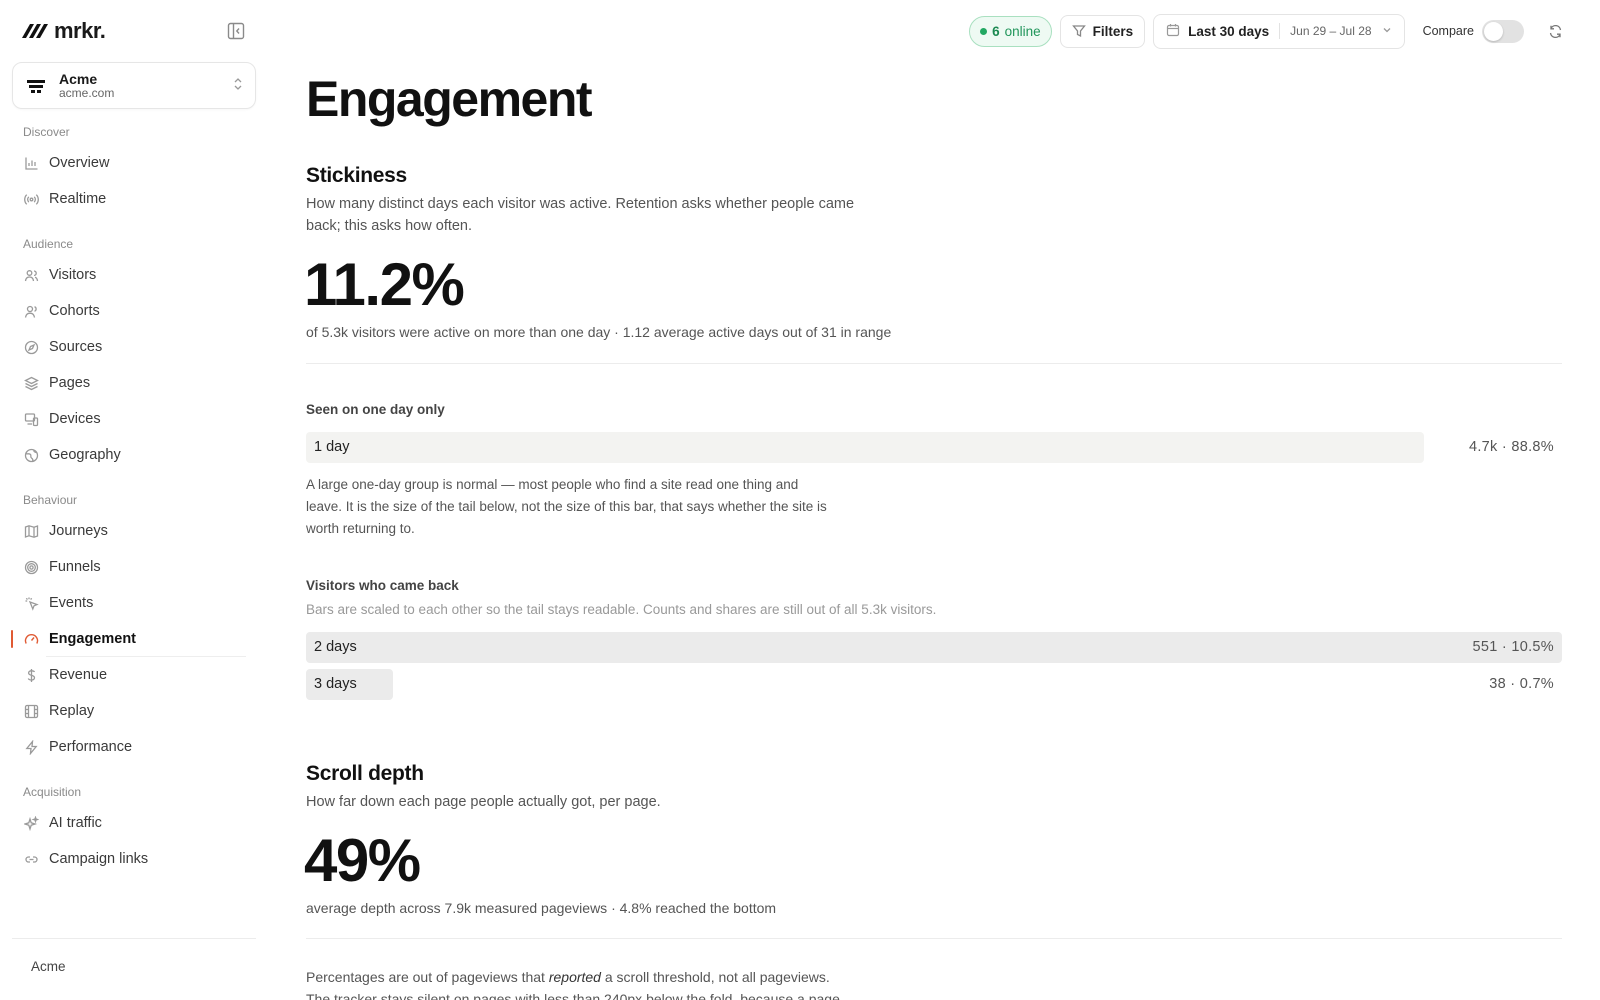 The height and width of the screenshot is (1000, 1600). I want to click on stickiness-description-2: back; this asks how often., so click(389, 226).